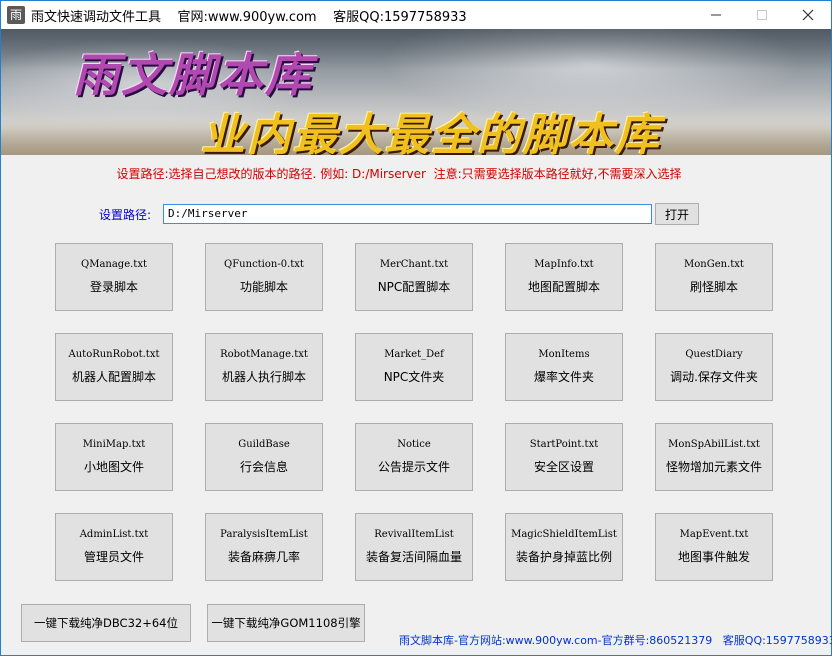 This screenshot has height=656, width=832. Describe the element at coordinates (264, 547) in the screenshot. I see `script-file-button: ParalysisItemList 装备麻痹几率` at that location.